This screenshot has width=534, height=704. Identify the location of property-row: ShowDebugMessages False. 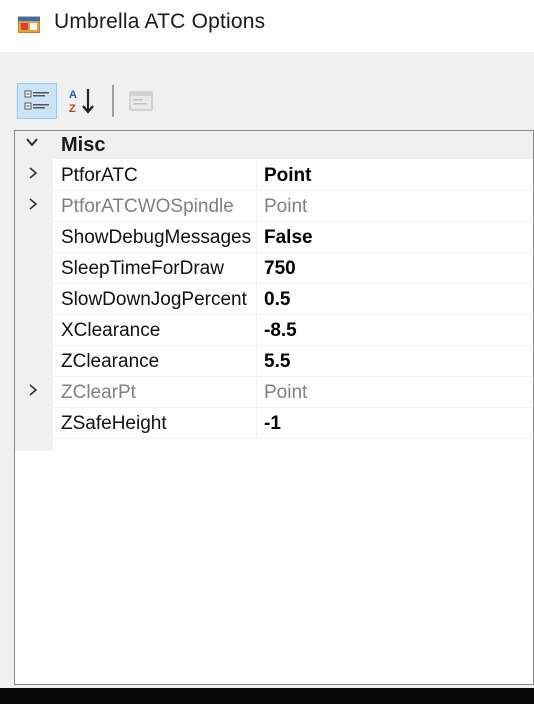
(274, 238).